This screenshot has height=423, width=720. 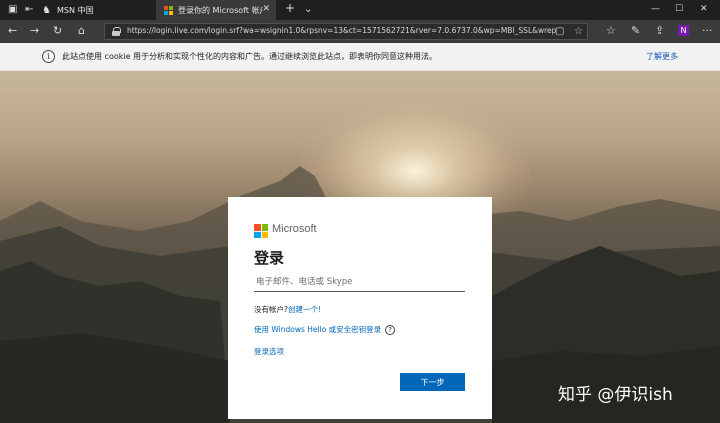 I want to click on next-button: 下一步, so click(x=432, y=382).